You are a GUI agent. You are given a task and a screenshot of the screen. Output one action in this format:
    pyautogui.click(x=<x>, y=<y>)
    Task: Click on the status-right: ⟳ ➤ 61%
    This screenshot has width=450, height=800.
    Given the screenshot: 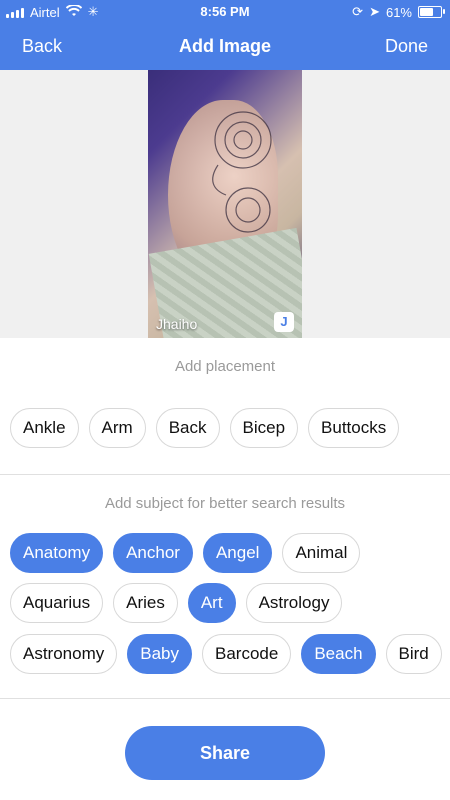 What is the action you would take?
    pyautogui.click(x=398, y=12)
    